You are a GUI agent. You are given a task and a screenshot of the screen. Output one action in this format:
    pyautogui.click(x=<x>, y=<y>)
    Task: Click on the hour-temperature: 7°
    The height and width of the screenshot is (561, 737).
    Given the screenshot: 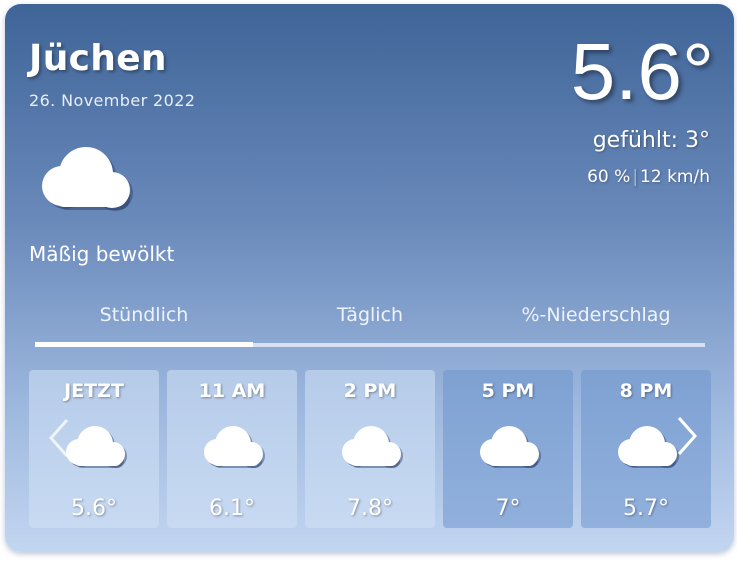 What is the action you would take?
    pyautogui.click(x=508, y=508)
    